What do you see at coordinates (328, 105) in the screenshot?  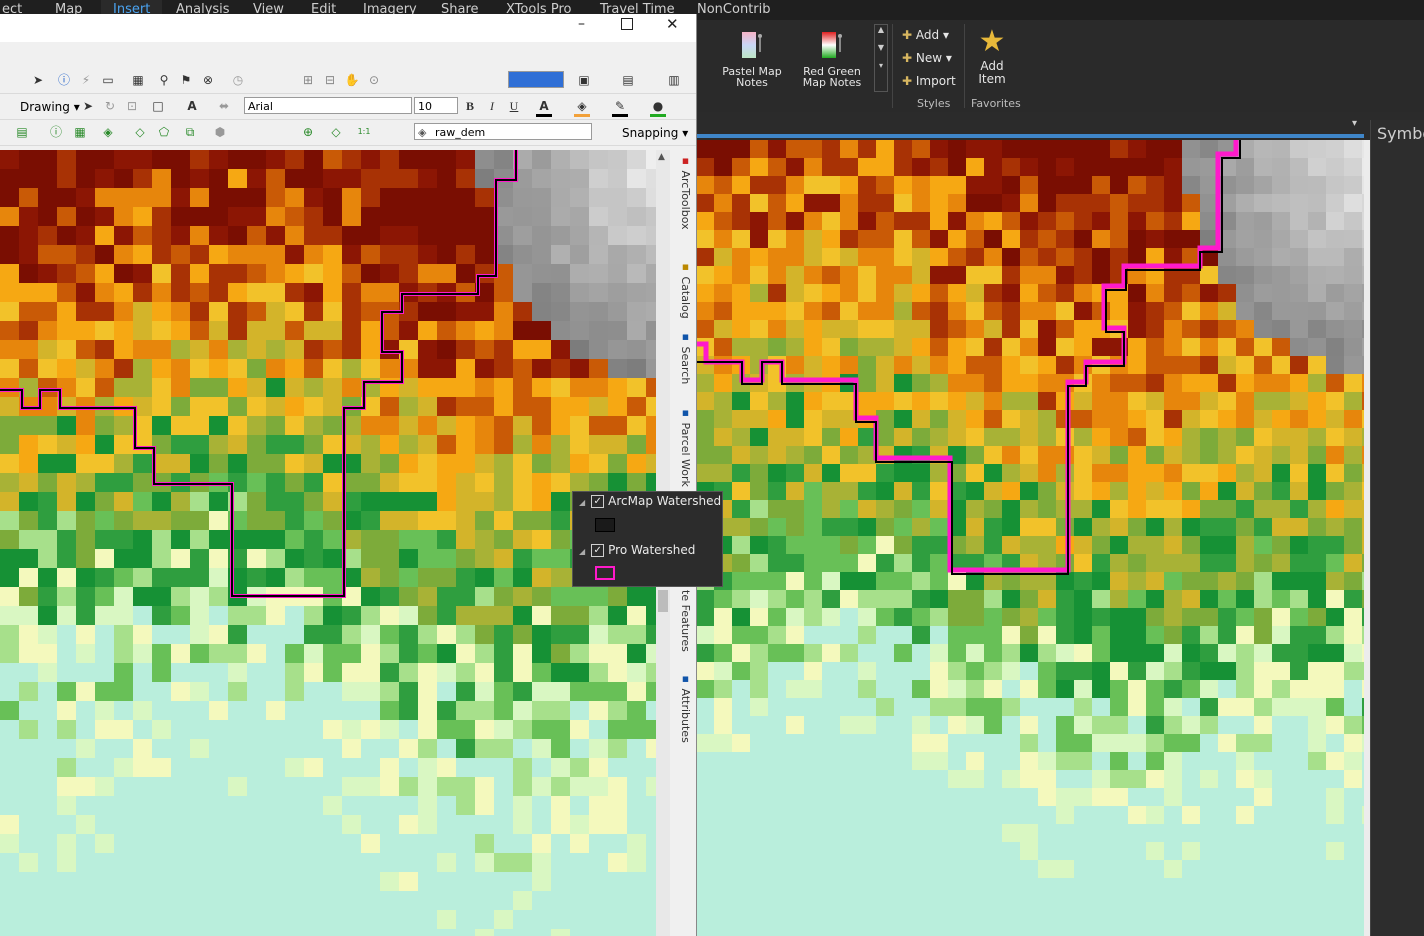 I see `font-name-combo: Arial` at bounding box center [328, 105].